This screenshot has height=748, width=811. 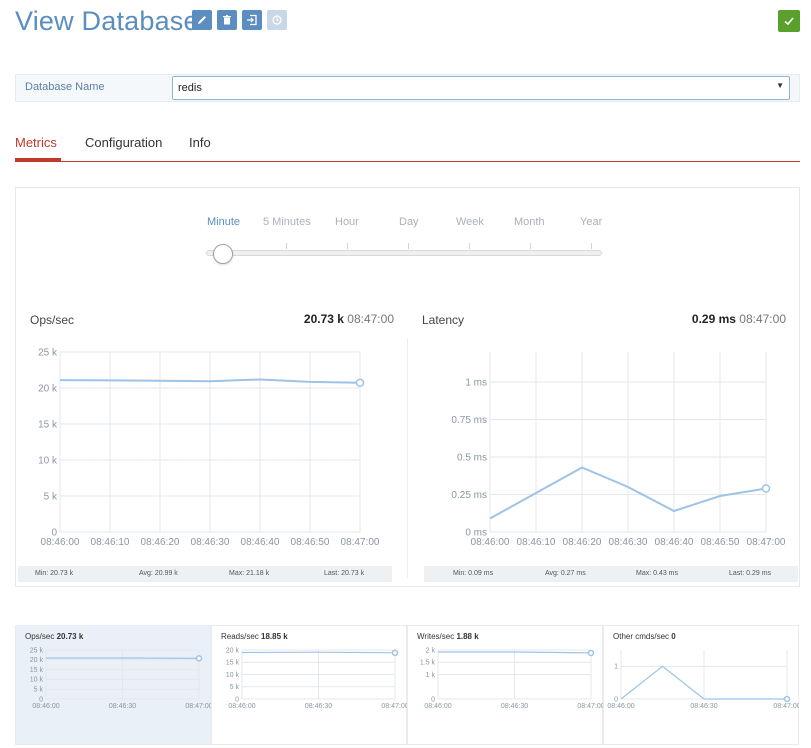 I want to click on confirm-button, so click(x=789, y=21).